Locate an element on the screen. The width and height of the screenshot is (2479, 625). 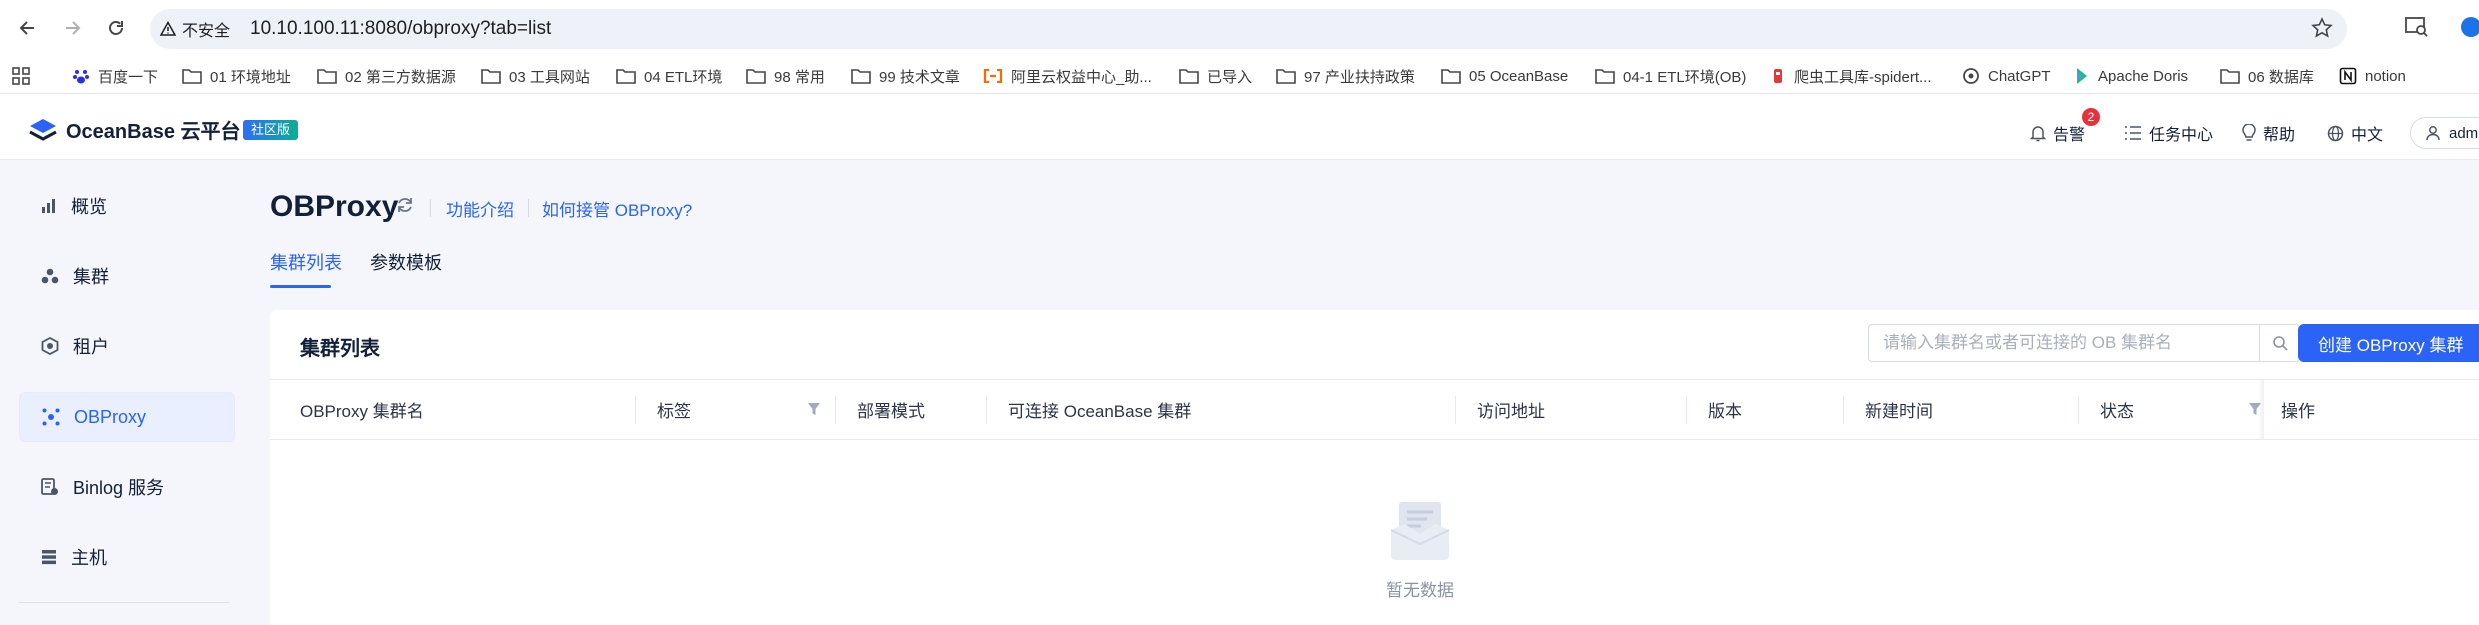
logo-text: OceanBase 云平台 is located at coordinates (153, 132).